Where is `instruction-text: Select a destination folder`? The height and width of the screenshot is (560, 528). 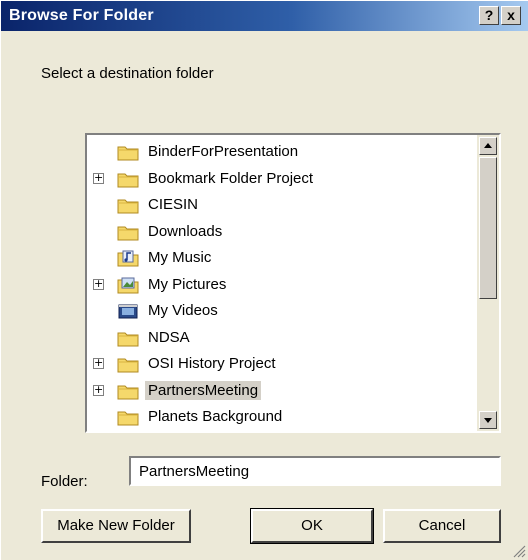
instruction-text: Select a destination folder is located at coordinates (127, 73).